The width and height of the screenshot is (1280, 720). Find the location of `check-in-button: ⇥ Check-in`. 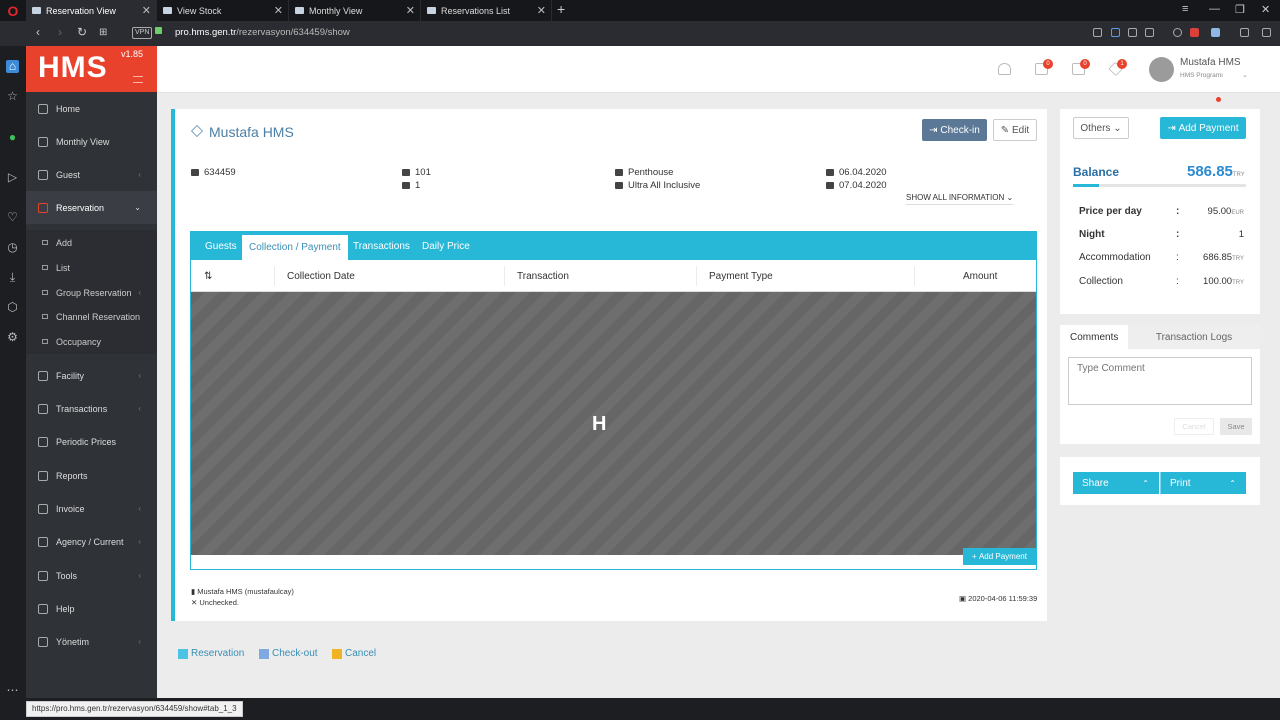

check-in-button: ⇥ Check-in is located at coordinates (954, 130).